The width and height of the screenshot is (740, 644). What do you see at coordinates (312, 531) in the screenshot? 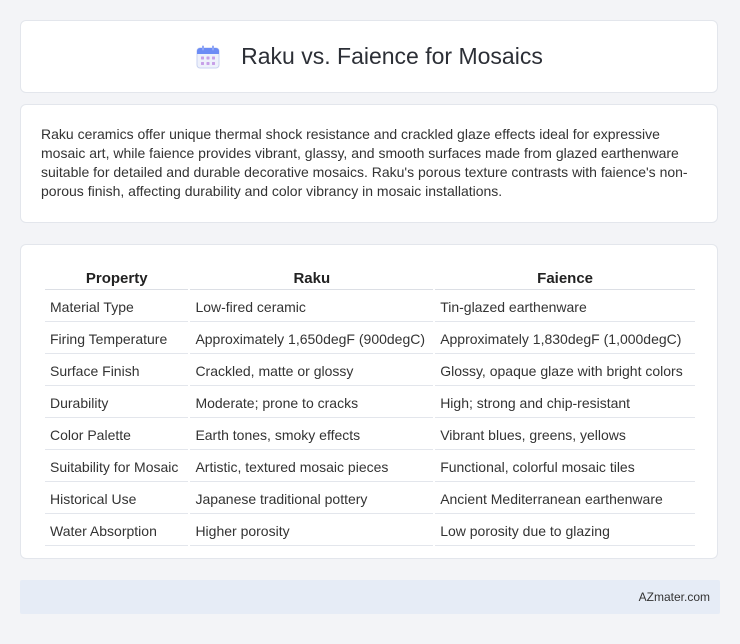
I see `raku-cell: Higher porosity` at bounding box center [312, 531].